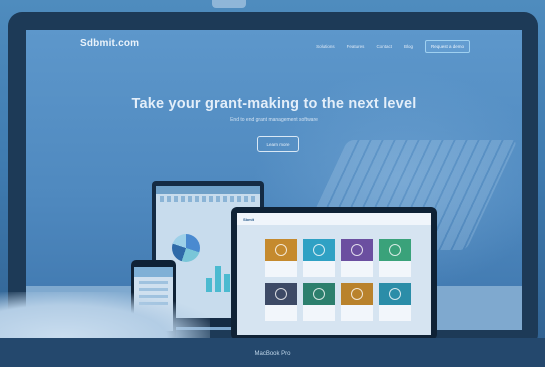  I want to click on nav-link-contact: Contact, so click(384, 46).